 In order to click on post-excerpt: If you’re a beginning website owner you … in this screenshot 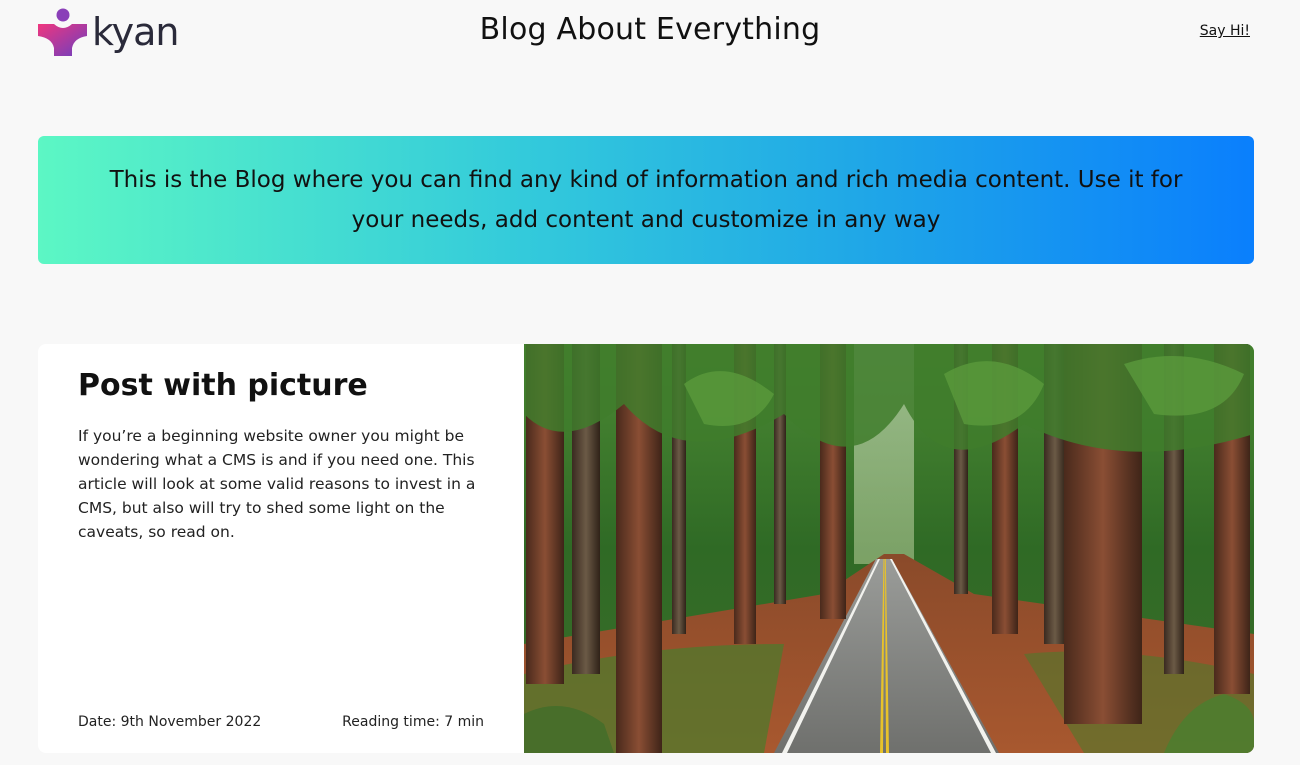, I will do `click(277, 484)`.